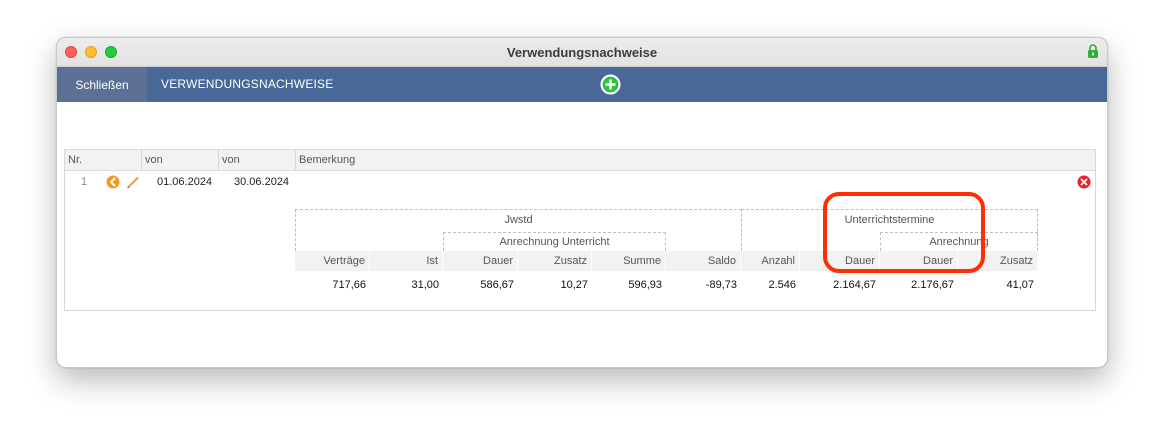 This screenshot has width=1162, height=441. I want to click on val-anzahl: 2.546, so click(782, 285).